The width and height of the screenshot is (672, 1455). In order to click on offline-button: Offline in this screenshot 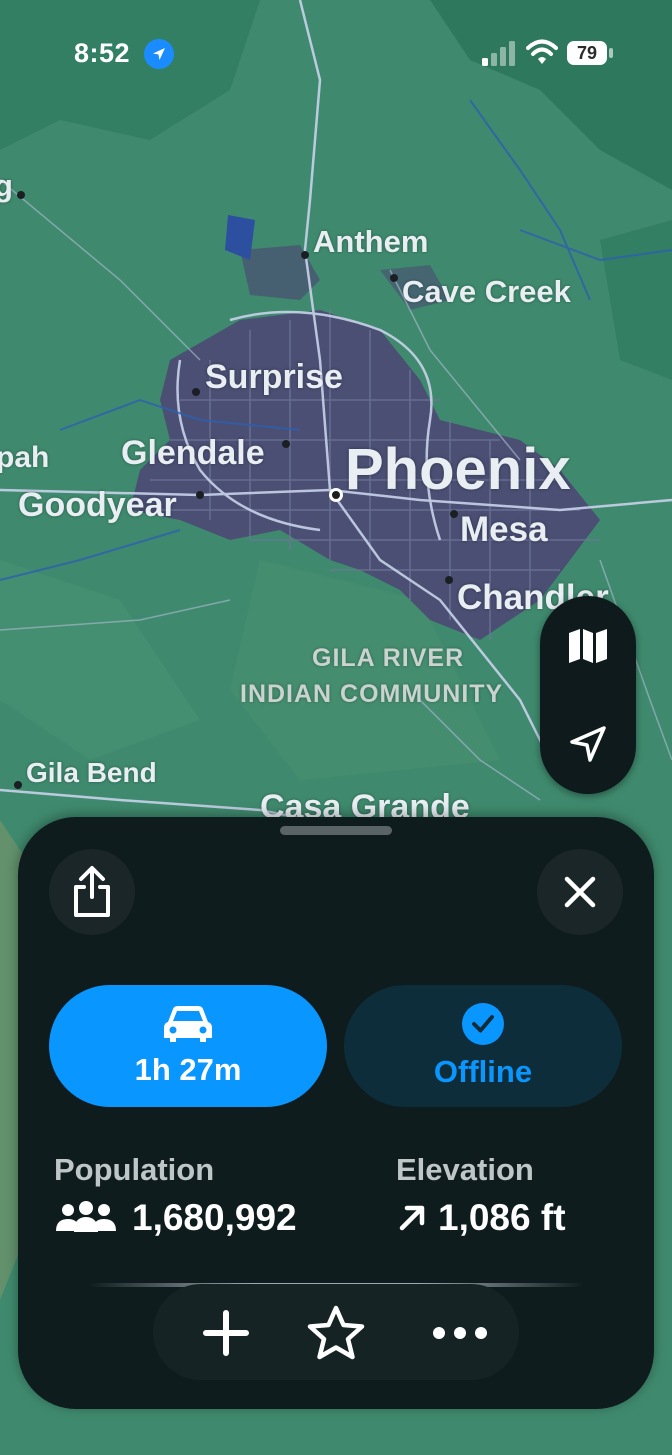, I will do `click(483, 1046)`.